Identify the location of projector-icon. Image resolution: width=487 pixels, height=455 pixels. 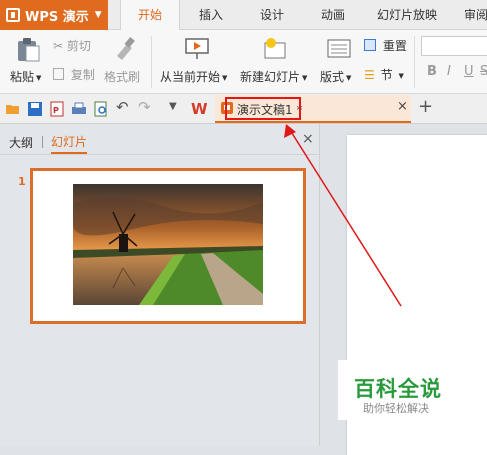
(197, 48).